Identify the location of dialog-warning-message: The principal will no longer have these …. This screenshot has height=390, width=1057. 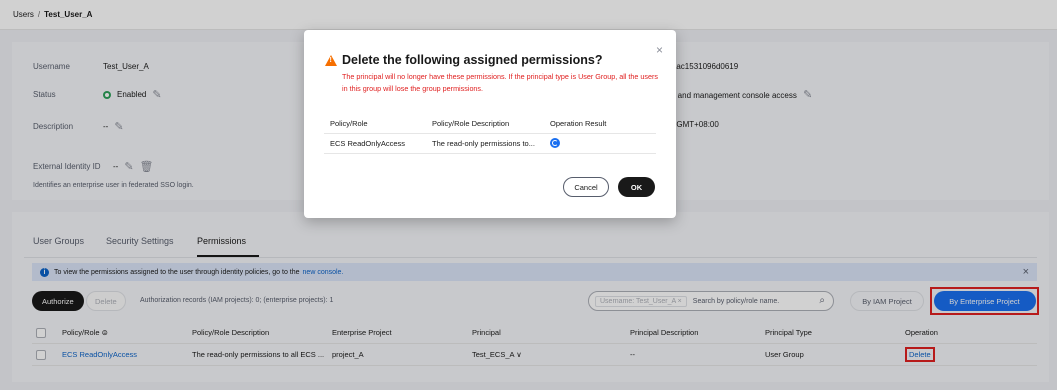
(500, 82).